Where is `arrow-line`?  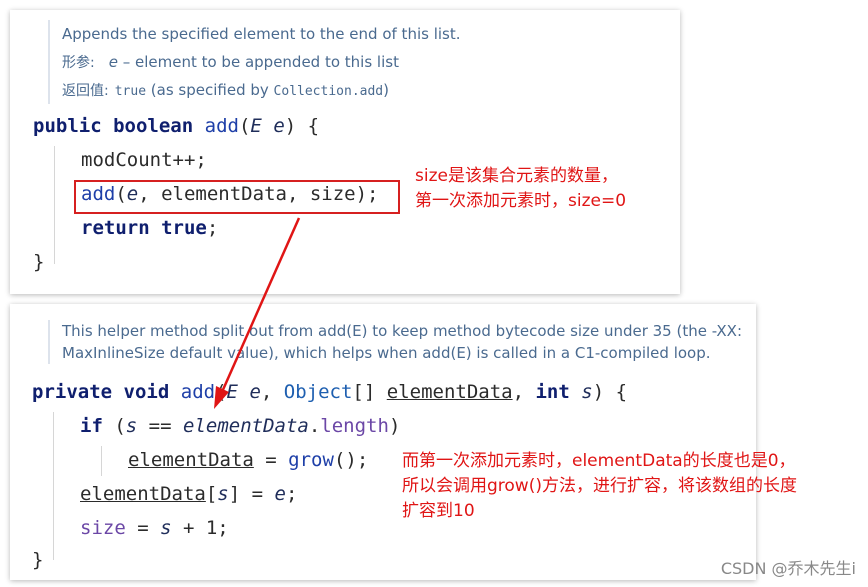
arrow-line is located at coordinates (260, 305).